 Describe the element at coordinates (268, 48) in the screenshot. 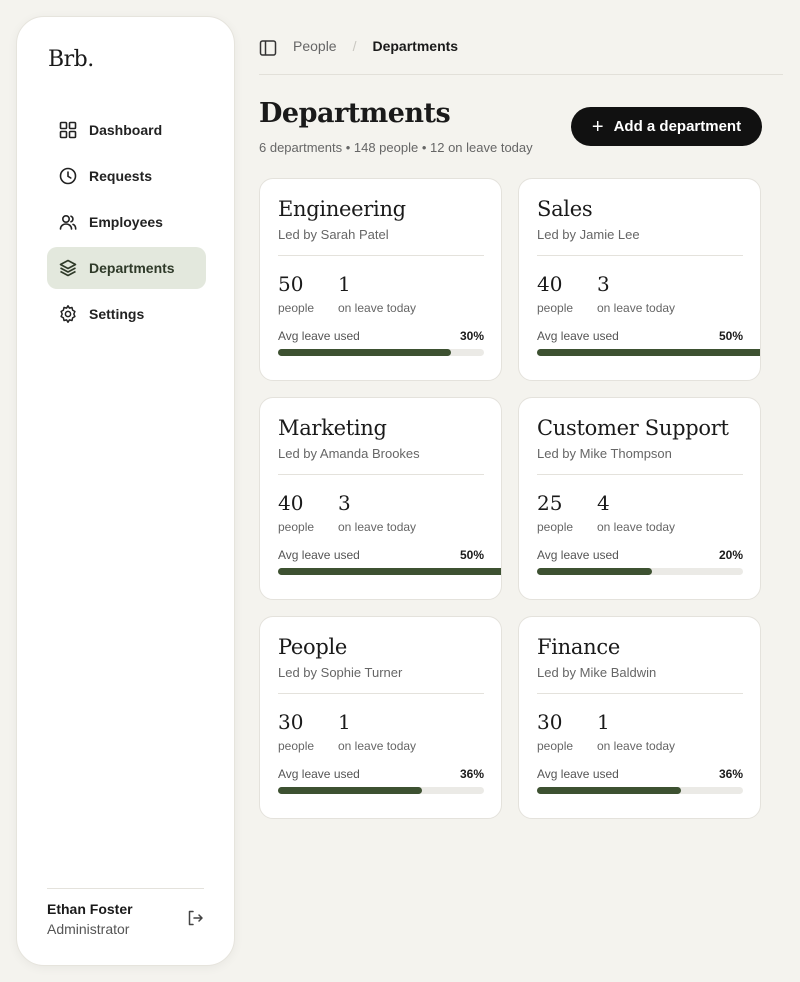

I see `sidebar-toggle-icon` at that location.